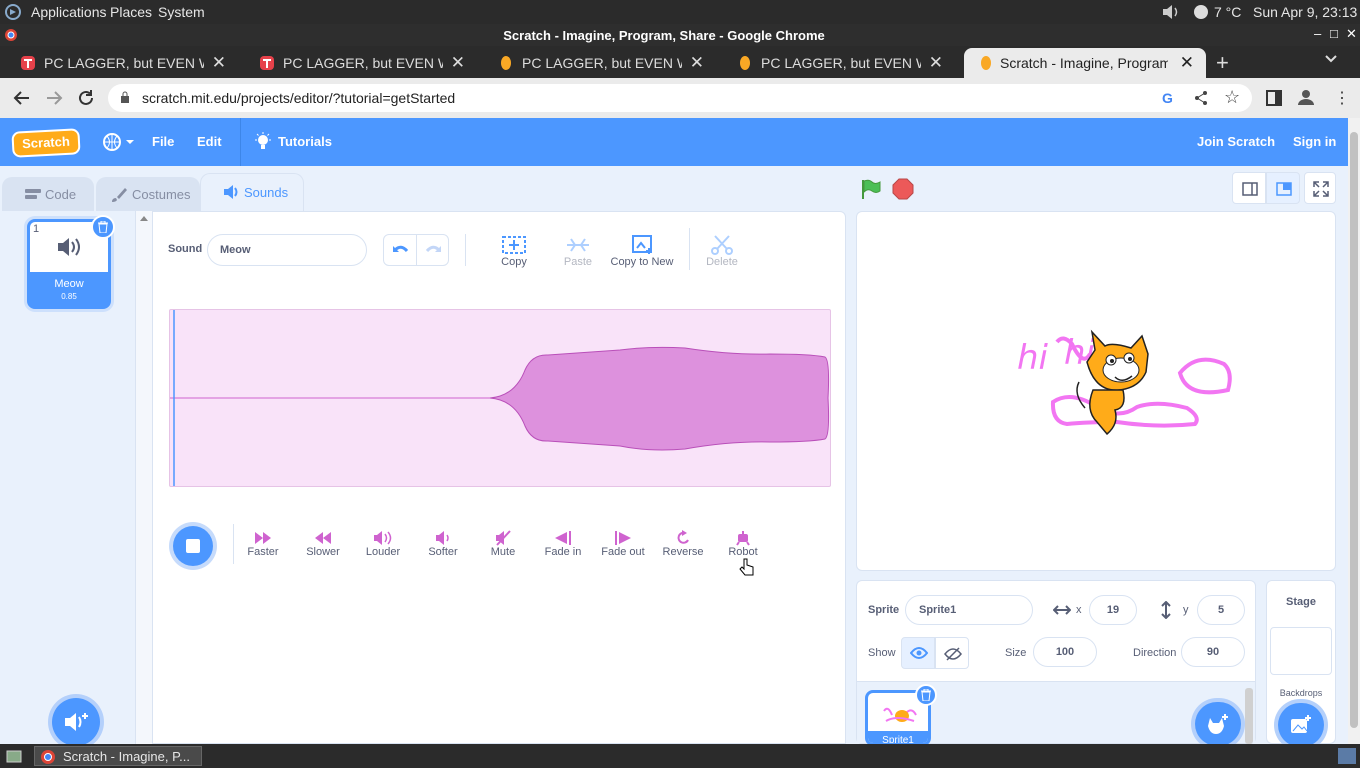 This screenshot has width=1360, height=768. What do you see at coordinates (305, 141) in the screenshot?
I see `tutorials-menu: Tutorials` at bounding box center [305, 141].